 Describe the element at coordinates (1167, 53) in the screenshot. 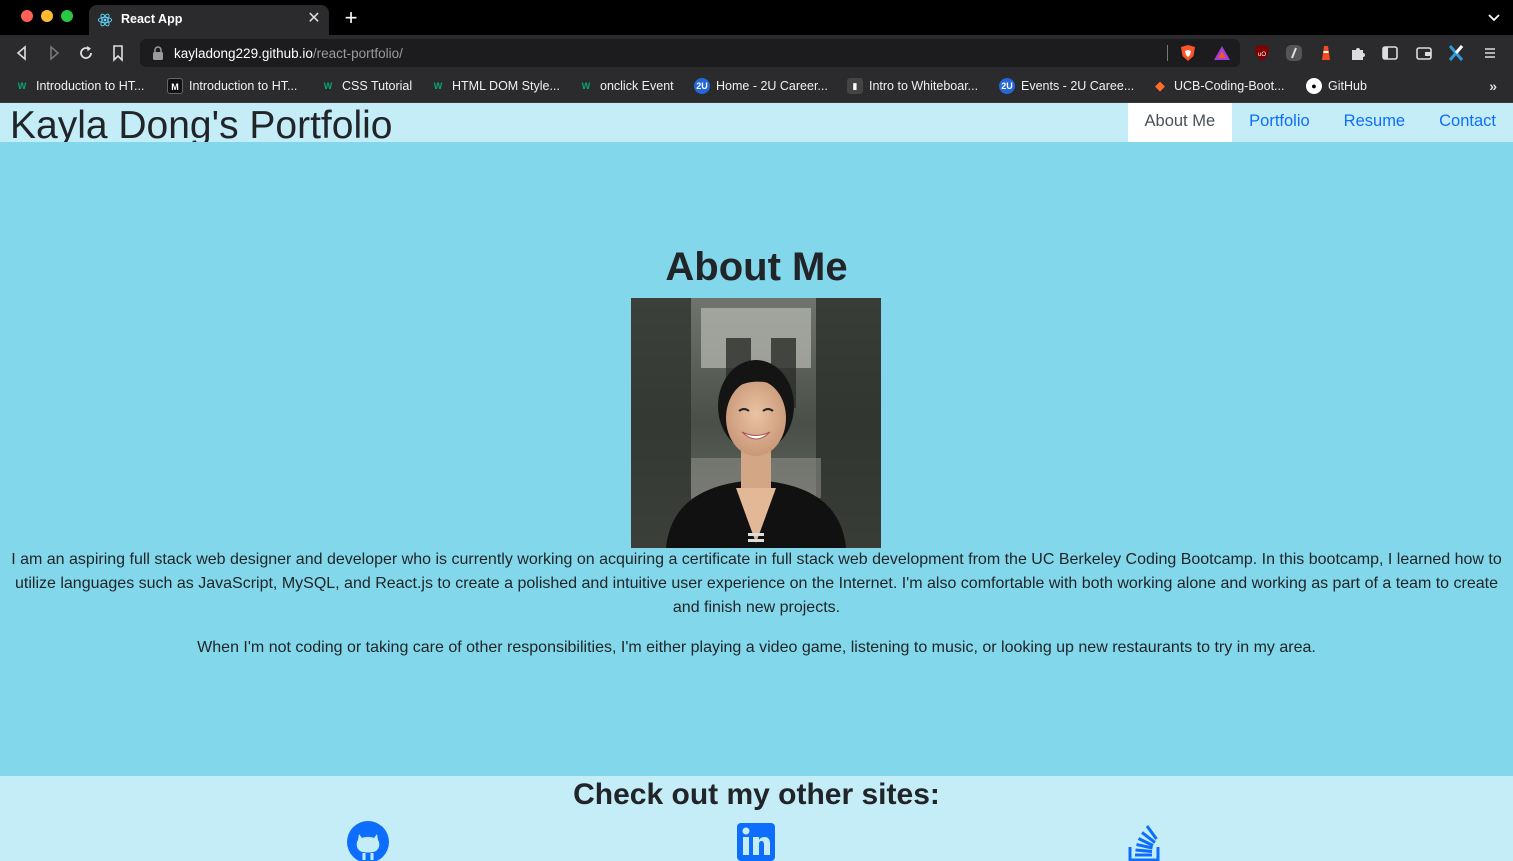

I see `url-separator` at that location.